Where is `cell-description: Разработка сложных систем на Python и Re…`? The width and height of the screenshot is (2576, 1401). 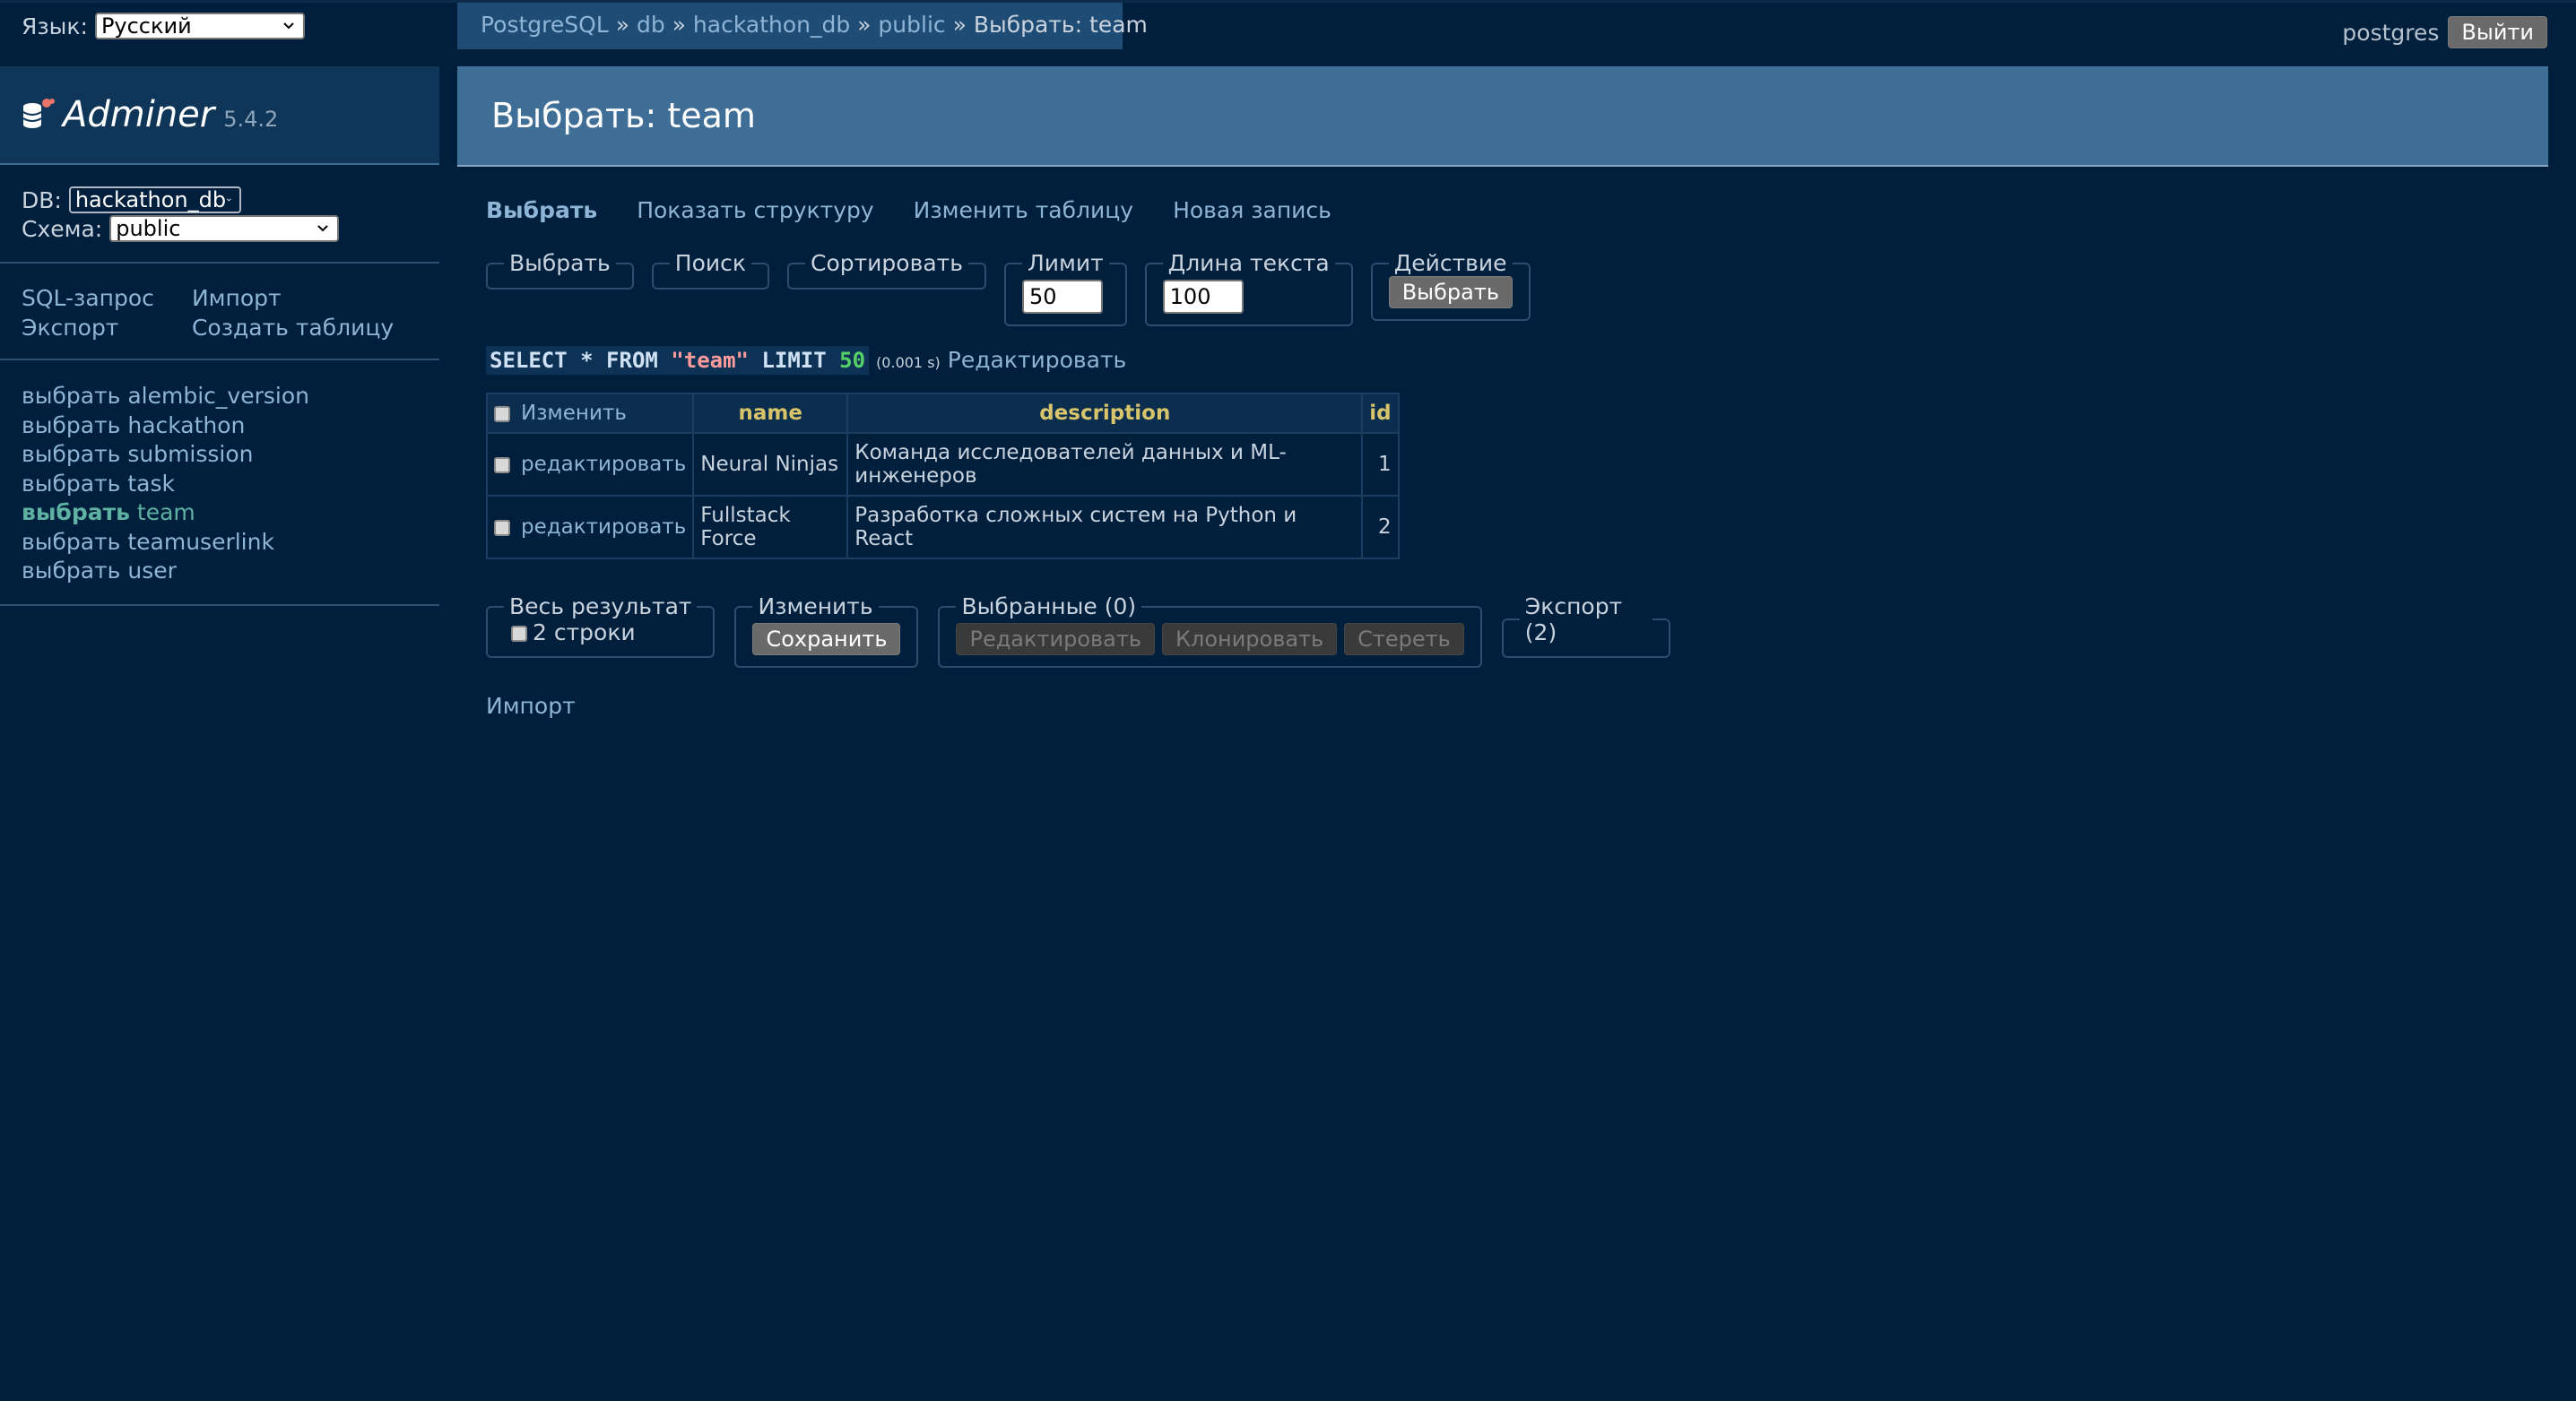
cell-description: Разработка сложных систем на Python и Re… is located at coordinates (1105, 527).